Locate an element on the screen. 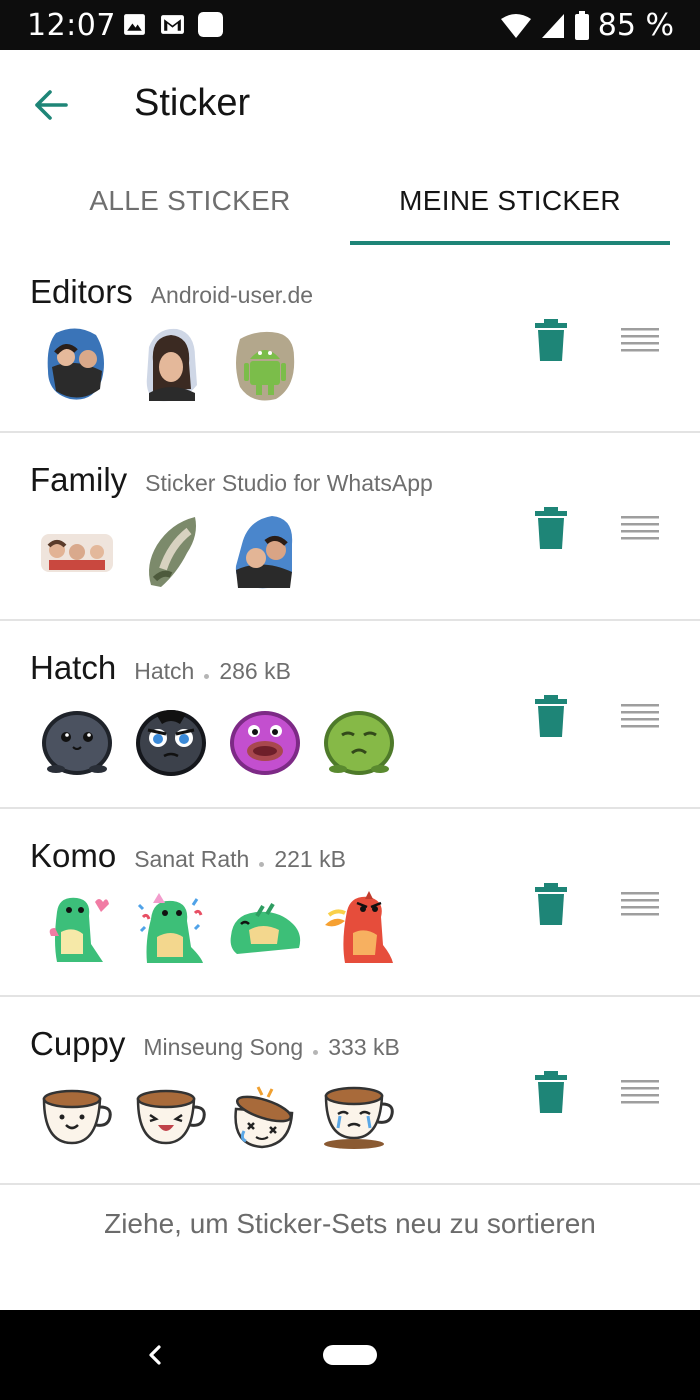 The height and width of the screenshot is (1400, 700). pack-header: Editors Android-user.de is located at coordinates (171, 292).